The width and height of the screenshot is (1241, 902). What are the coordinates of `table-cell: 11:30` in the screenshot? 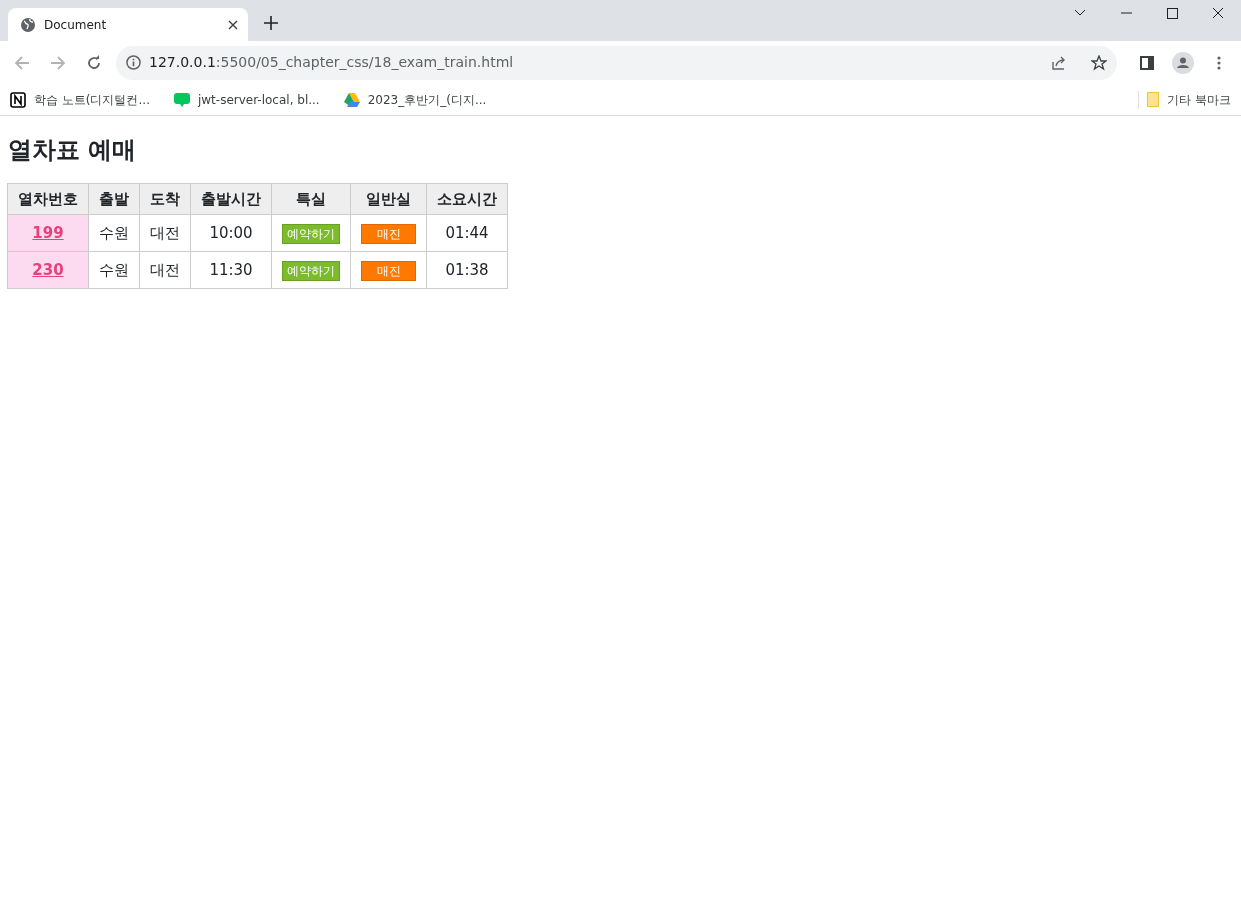 It's located at (231, 270).